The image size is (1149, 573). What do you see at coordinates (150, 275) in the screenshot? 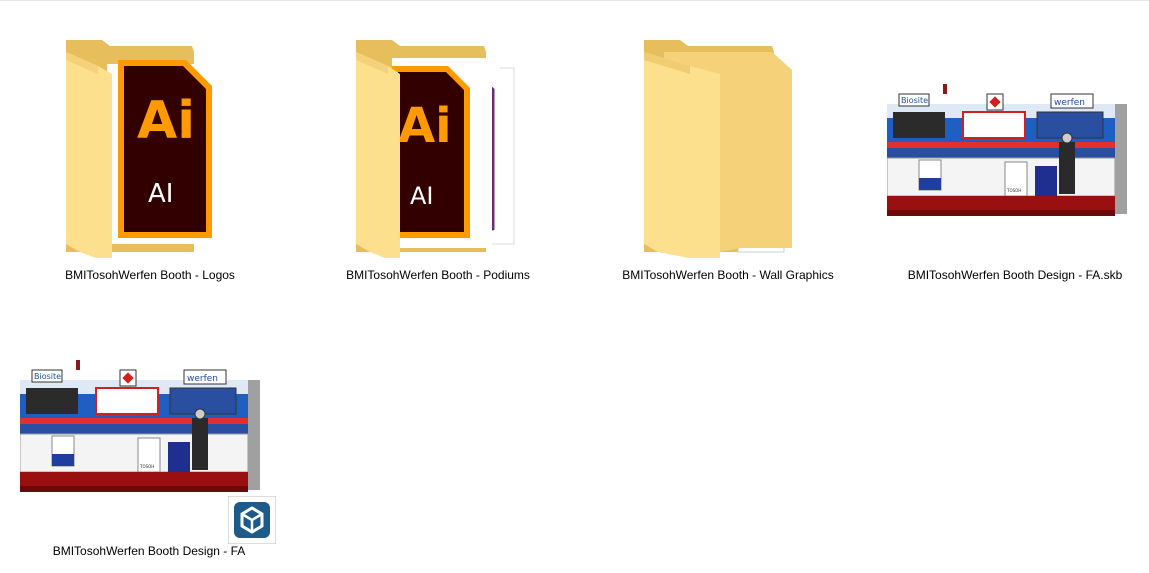
I see `item-label: BMITosohWerfen Booth - Logos` at bounding box center [150, 275].